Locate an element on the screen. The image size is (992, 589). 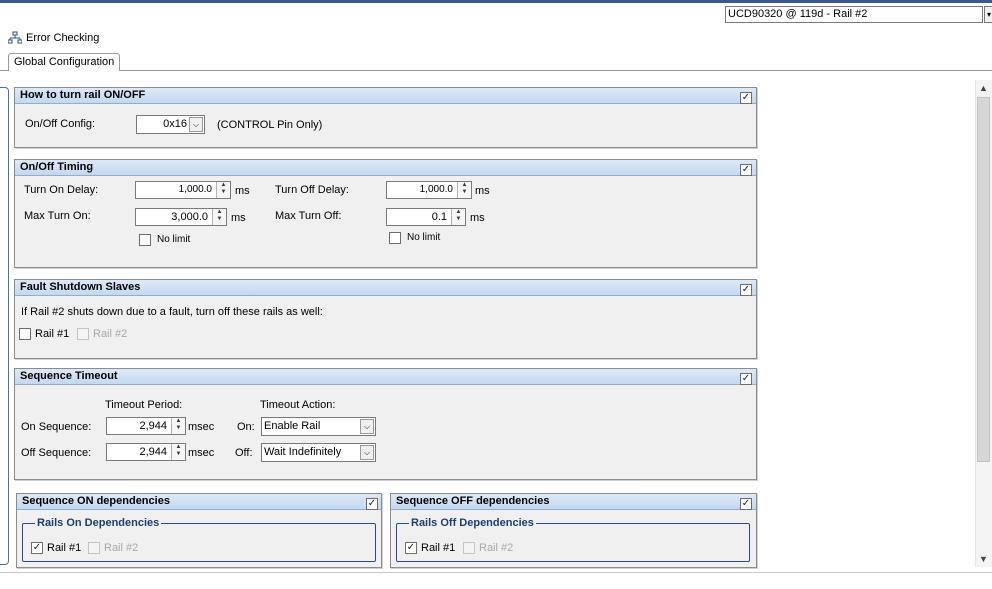
max-turn-off-unit: ms is located at coordinates (477, 218).